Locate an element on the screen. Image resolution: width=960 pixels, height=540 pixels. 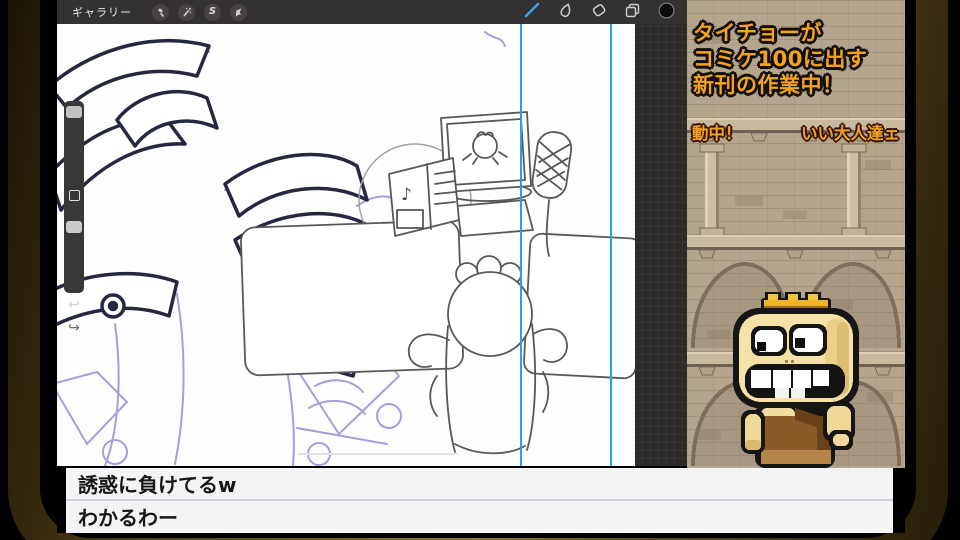
title-line-1: タイチョーが is located at coordinates (757, 33).